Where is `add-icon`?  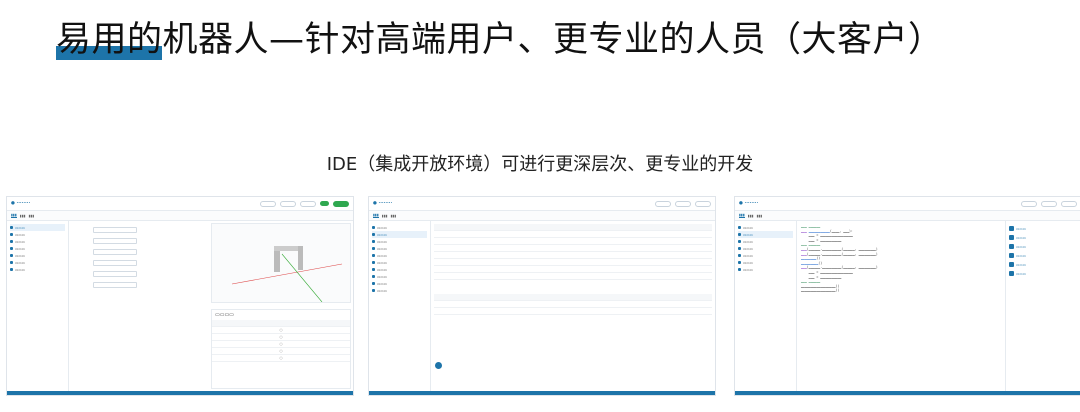
add-icon is located at coordinates (438, 365).